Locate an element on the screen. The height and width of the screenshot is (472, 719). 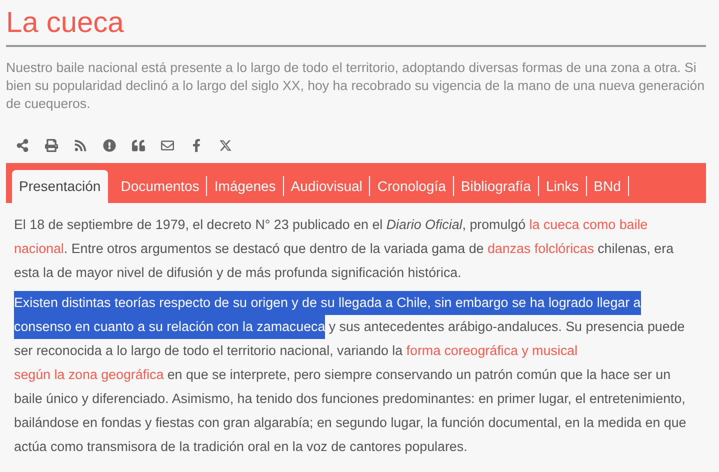
tab: Imágenes is located at coordinates (245, 186).